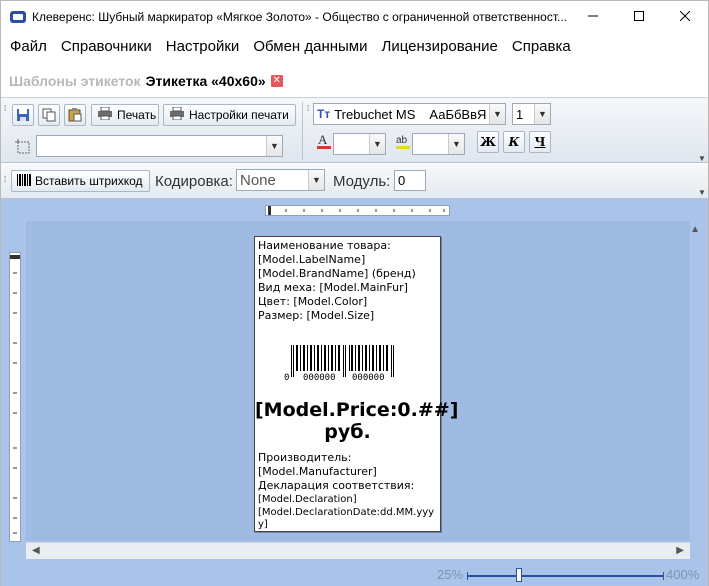  I want to click on copy-icon, so click(49, 115).